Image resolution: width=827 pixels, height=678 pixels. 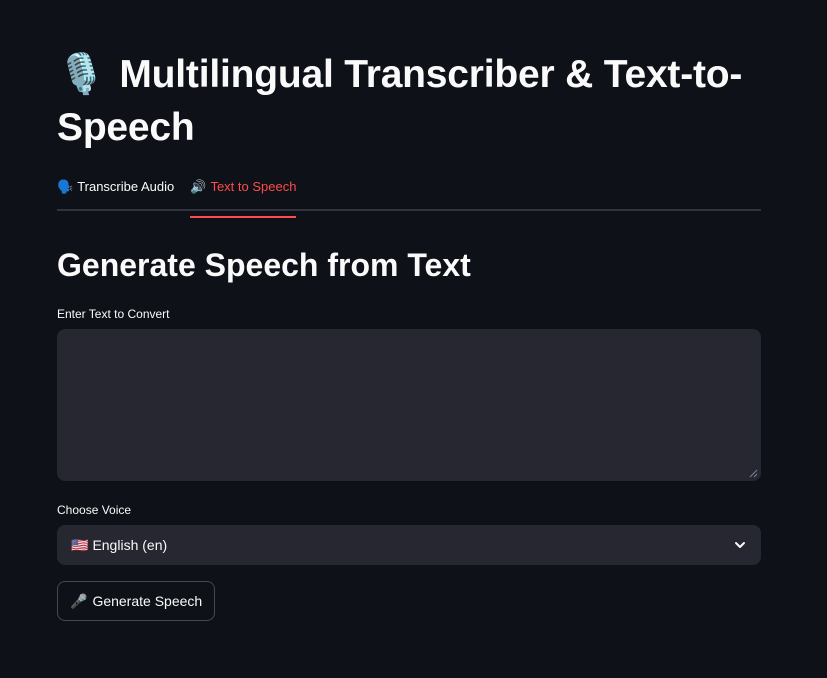 I want to click on voice-select: 🇺🇸 English (en), so click(x=409, y=545).